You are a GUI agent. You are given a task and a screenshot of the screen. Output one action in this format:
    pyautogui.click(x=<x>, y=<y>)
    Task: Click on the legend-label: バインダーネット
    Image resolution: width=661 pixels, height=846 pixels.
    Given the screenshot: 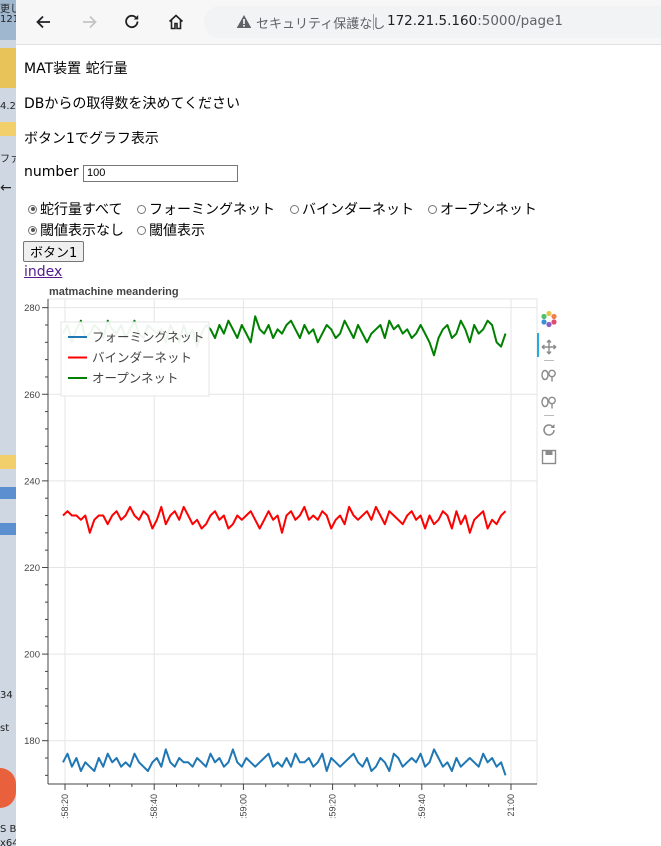 What is the action you would take?
    pyautogui.click(x=142, y=357)
    